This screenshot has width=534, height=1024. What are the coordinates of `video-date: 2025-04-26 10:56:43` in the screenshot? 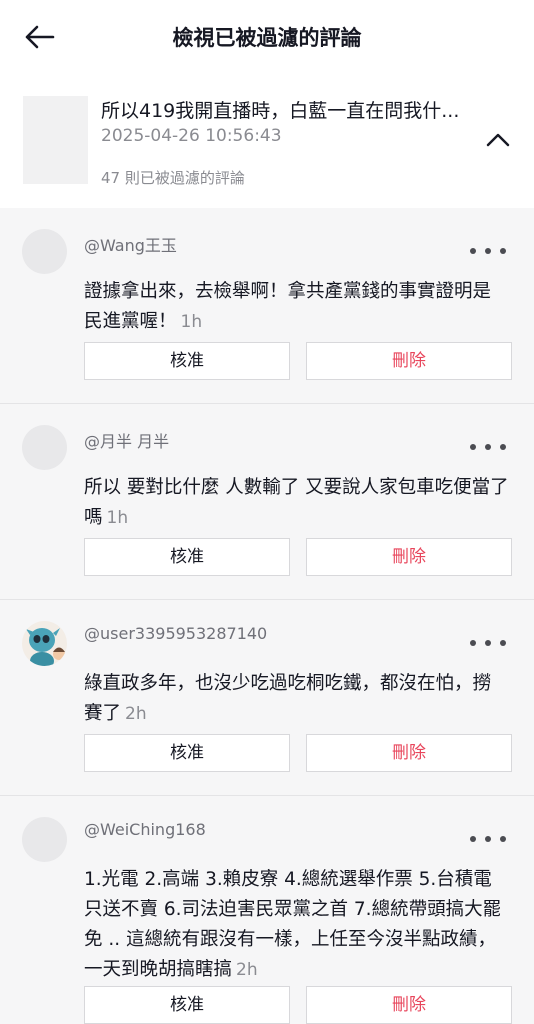 It's located at (191, 136).